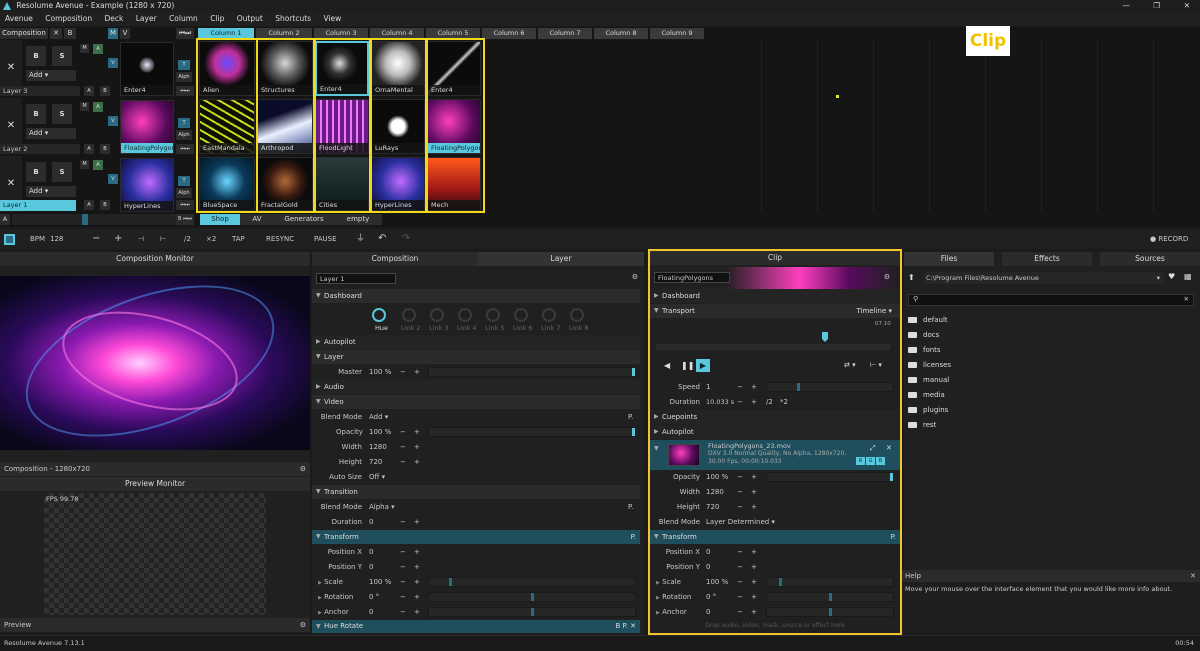 Image resolution: width=1200 pixels, height=651 pixels. Describe the element at coordinates (403, 372) in the screenshot. I see `master-minus-button: −` at that location.